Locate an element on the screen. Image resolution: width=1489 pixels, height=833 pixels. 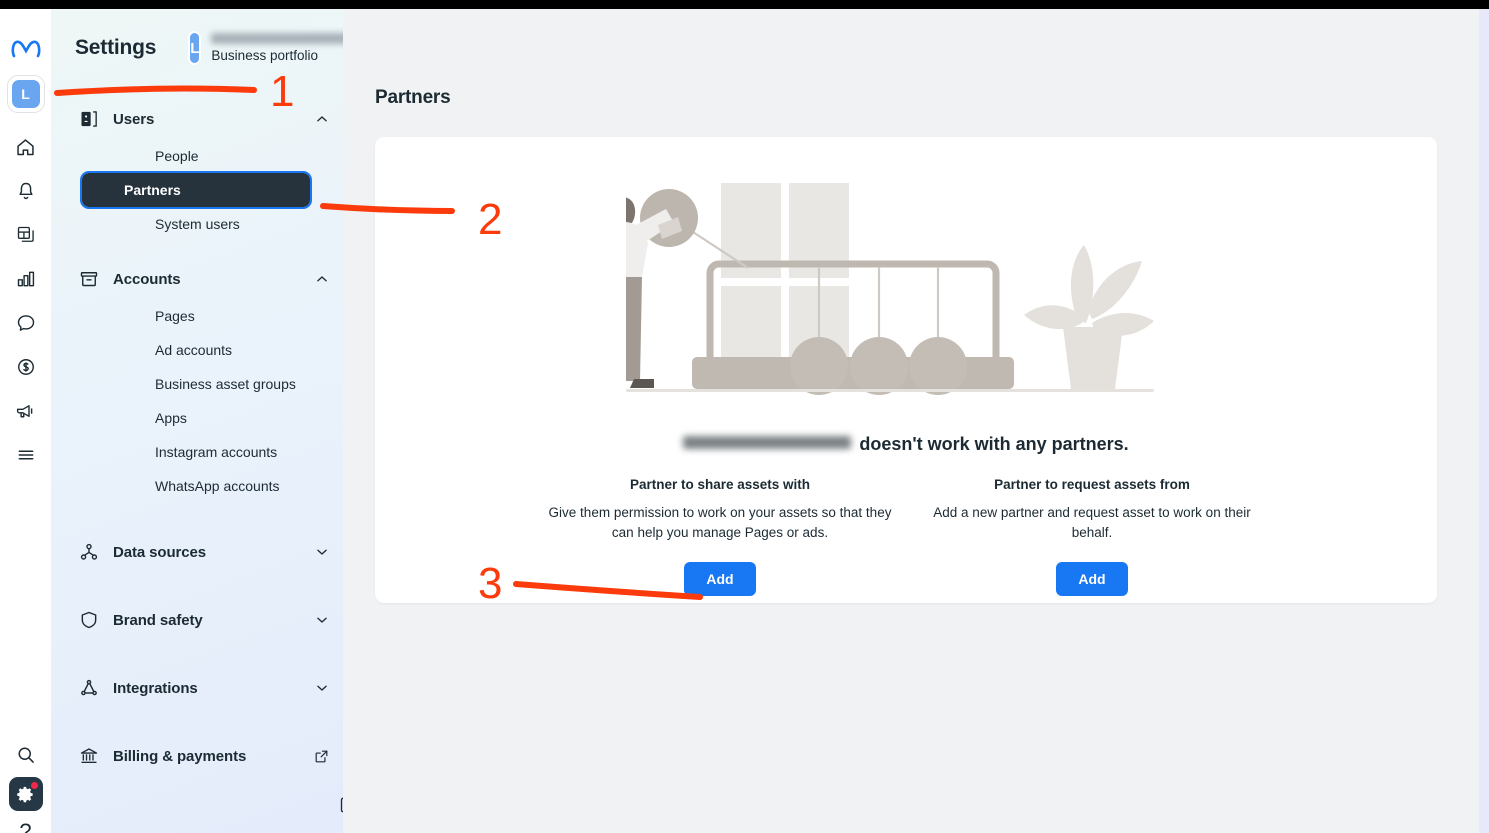
request-assets-add-button: Add is located at coordinates (1092, 579).